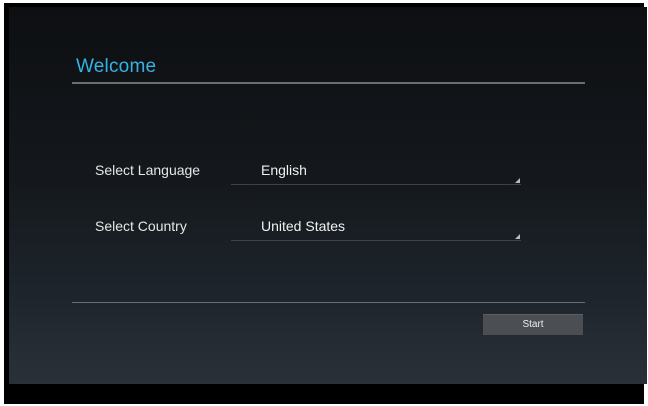  What do you see at coordinates (303, 226) in the screenshot?
I see `country-value: United States` at bounding box center [303, 226].